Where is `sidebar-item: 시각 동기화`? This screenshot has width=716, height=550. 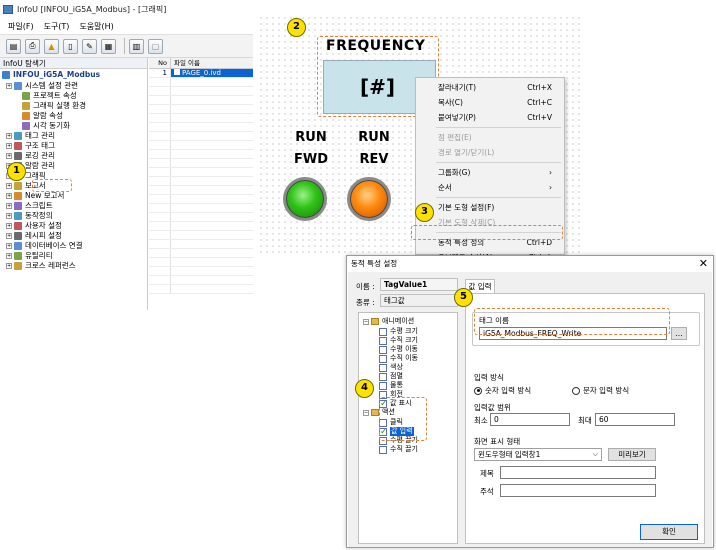 sidebar-item: 시각 동기화 is located at coordinates (46, 126).